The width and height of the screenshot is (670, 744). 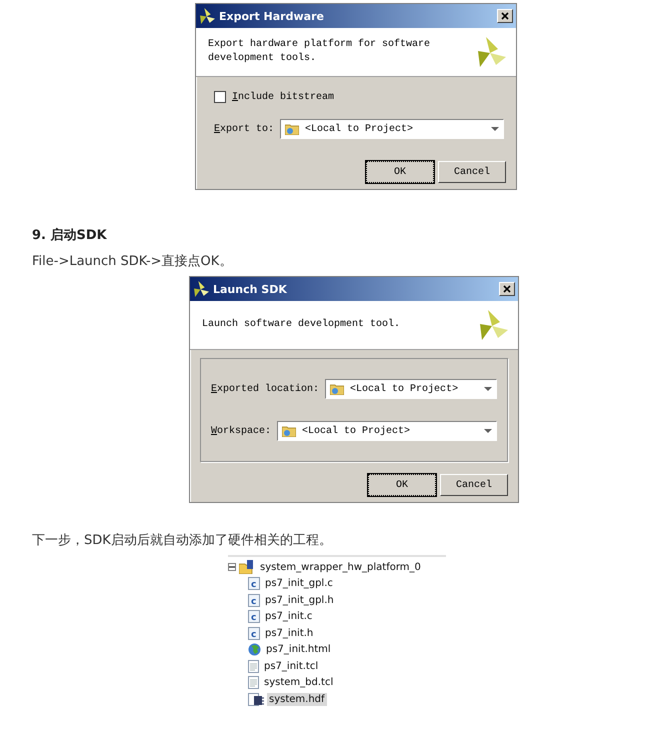 What do you see at coordinates (250, 289) in the screenshot?
I see `window-title: Launch SDK` at bounding box center [250, 289].